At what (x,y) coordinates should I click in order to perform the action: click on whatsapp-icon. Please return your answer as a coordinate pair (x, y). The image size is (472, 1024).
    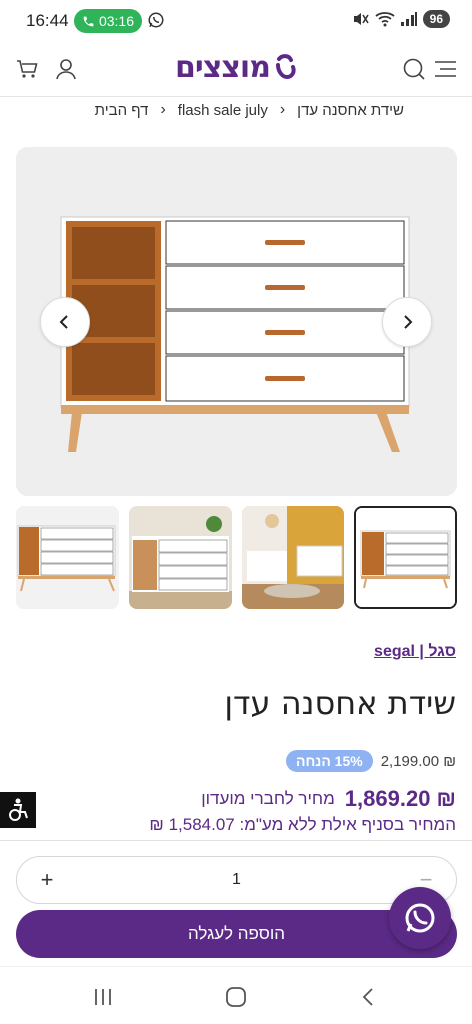
    Looking at the image, I should click on (420, 918).